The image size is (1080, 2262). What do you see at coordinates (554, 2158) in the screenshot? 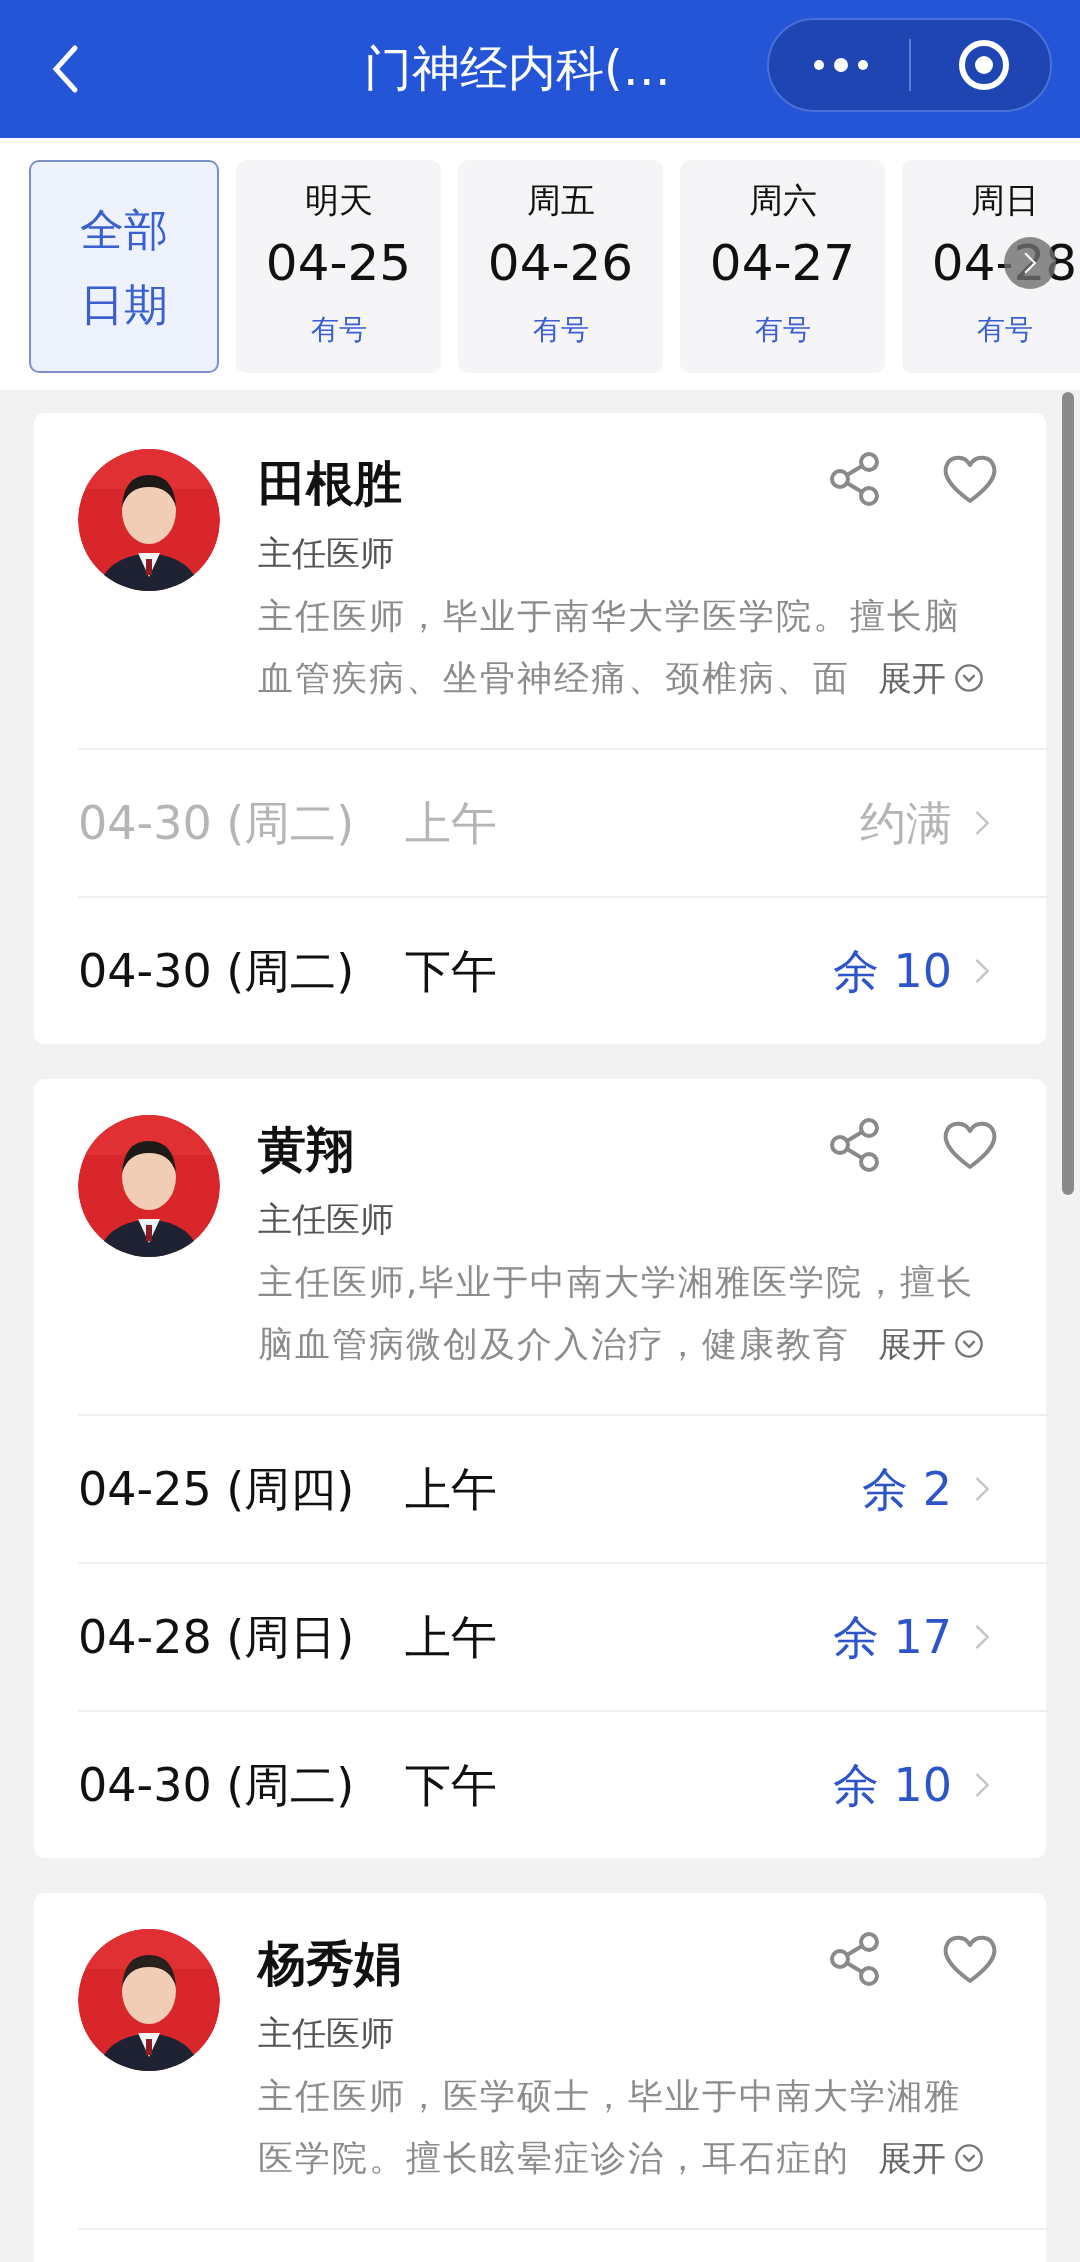
I see `doctor-bio: 医学院。擅长眩晕症诊治，耳石症的` at bounding box center [554, 2158].